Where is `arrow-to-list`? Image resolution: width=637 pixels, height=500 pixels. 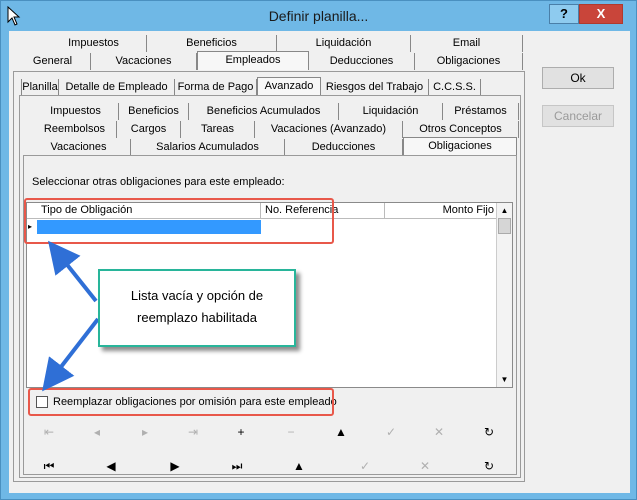 arrow-to-list is located at coordinates (73, 271).